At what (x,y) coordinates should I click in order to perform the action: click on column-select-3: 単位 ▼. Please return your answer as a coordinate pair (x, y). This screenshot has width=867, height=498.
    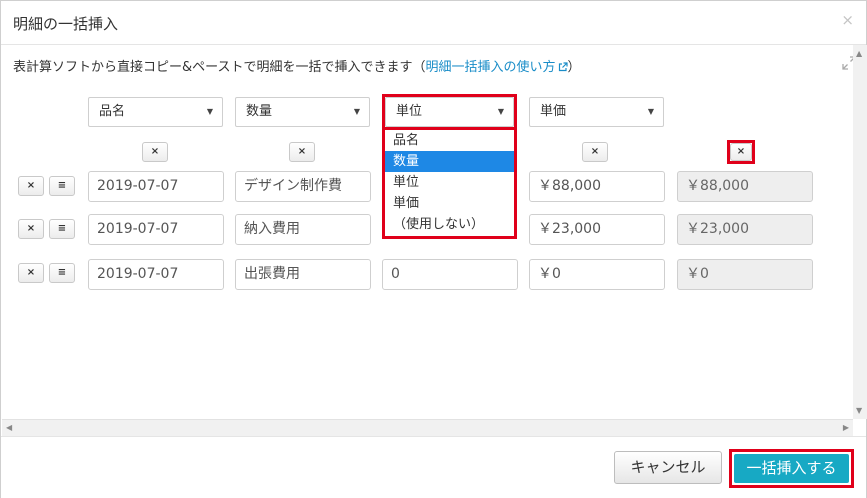
    Looking at the image, I should click on (449, 112).